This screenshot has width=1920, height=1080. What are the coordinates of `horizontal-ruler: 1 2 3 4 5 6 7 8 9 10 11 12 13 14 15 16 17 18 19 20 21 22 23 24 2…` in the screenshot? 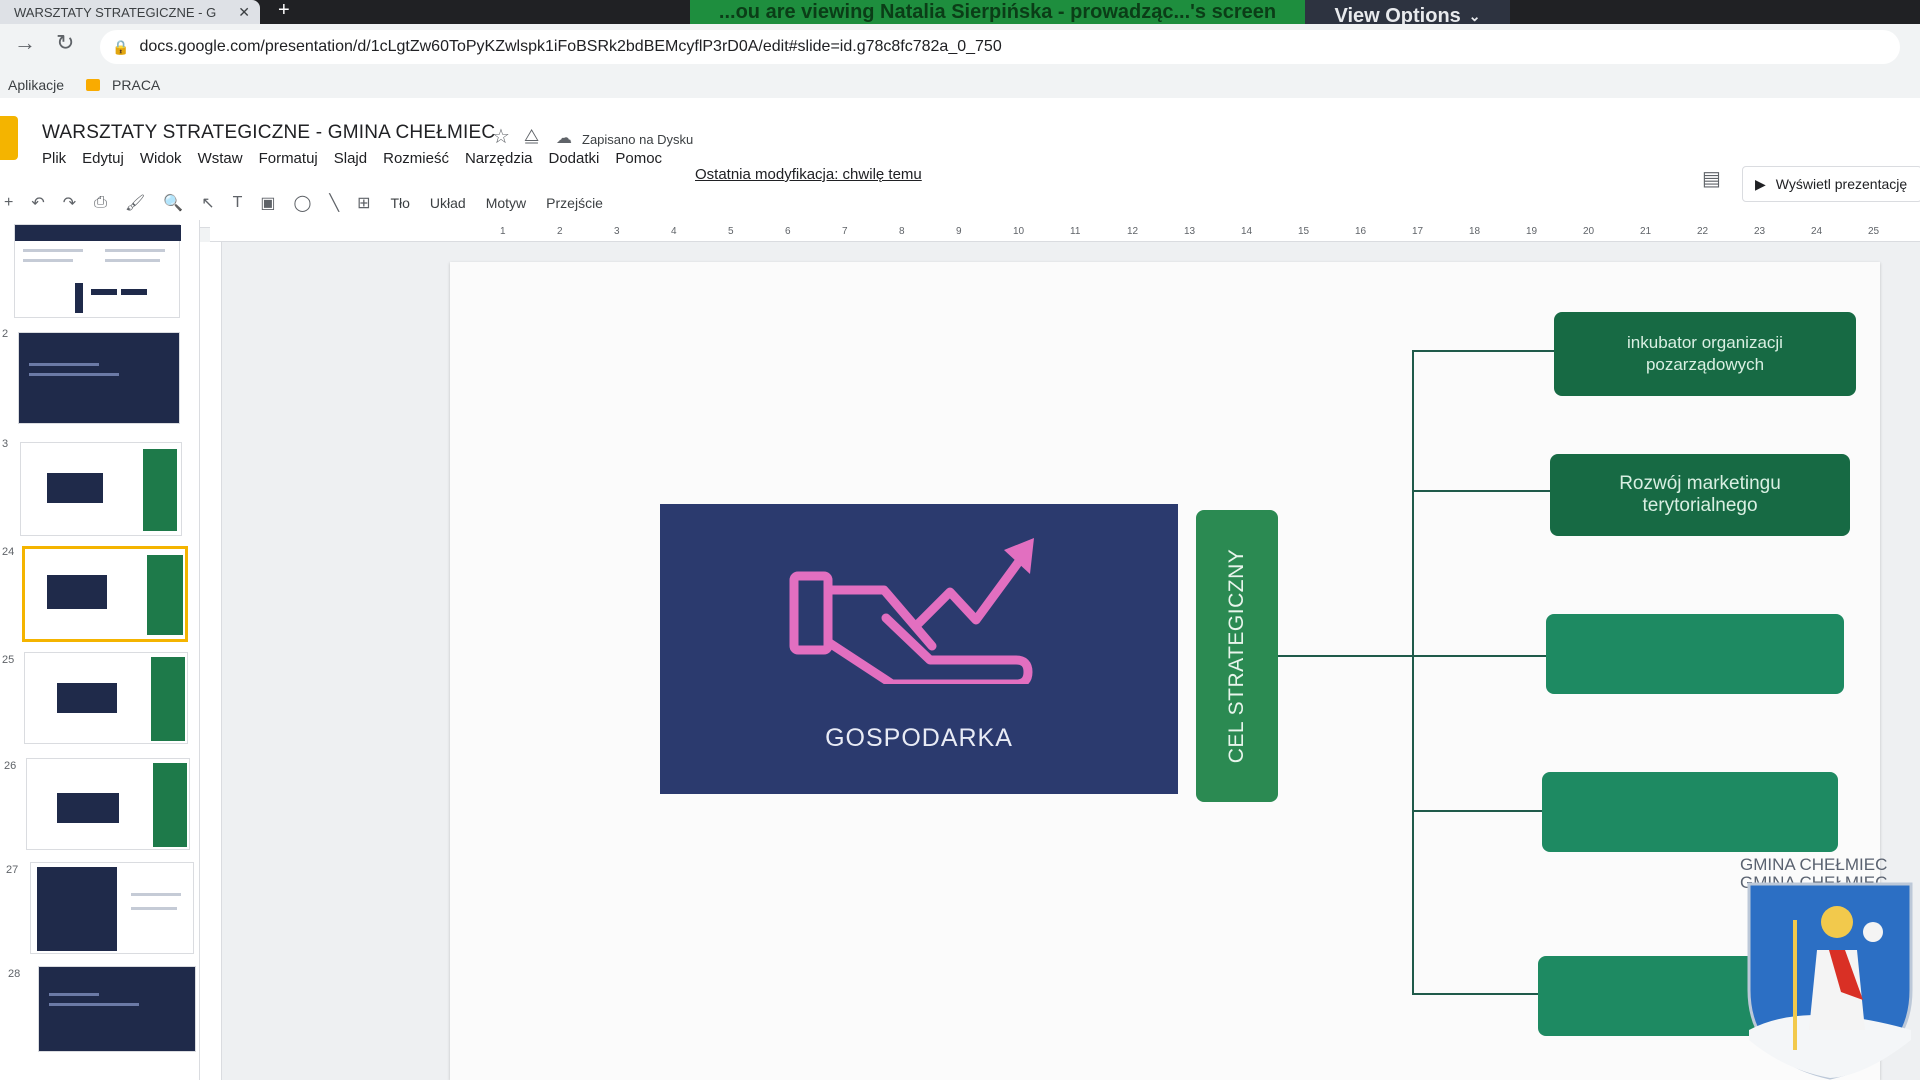 It's located at (1065, 232).